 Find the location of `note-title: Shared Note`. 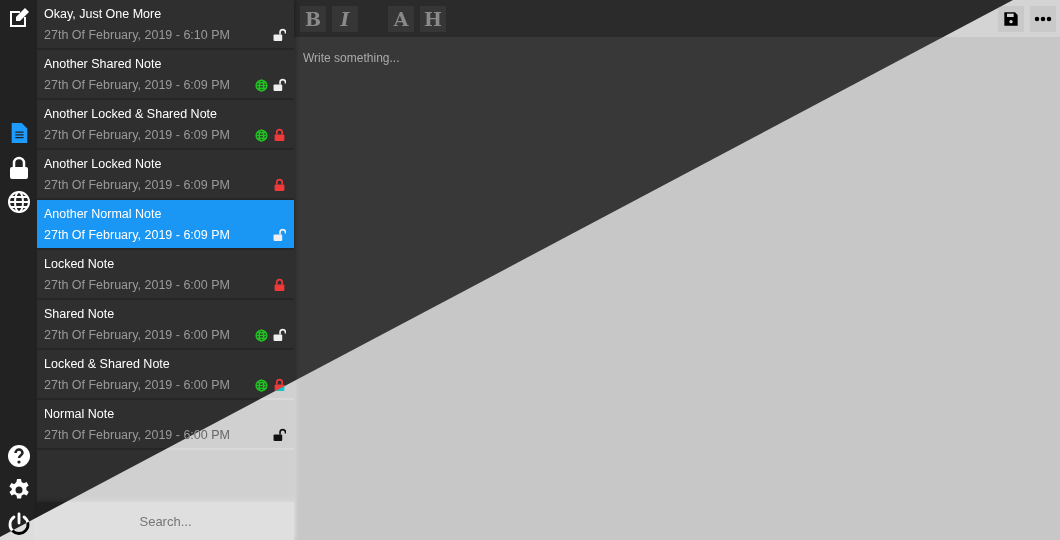

note-title: Shared Note is located at coordinates (80, 314).